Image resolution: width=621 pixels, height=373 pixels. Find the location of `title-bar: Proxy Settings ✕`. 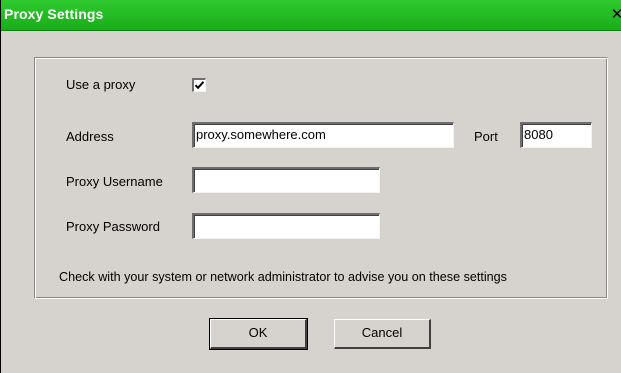

title-bar: Proxy Settings ✕ is located at coordinates (311, 15).